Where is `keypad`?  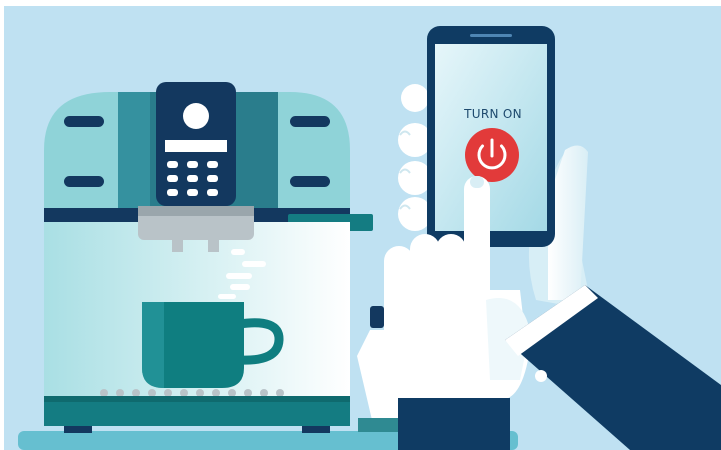 keypad is located at coordinates (192, 178).